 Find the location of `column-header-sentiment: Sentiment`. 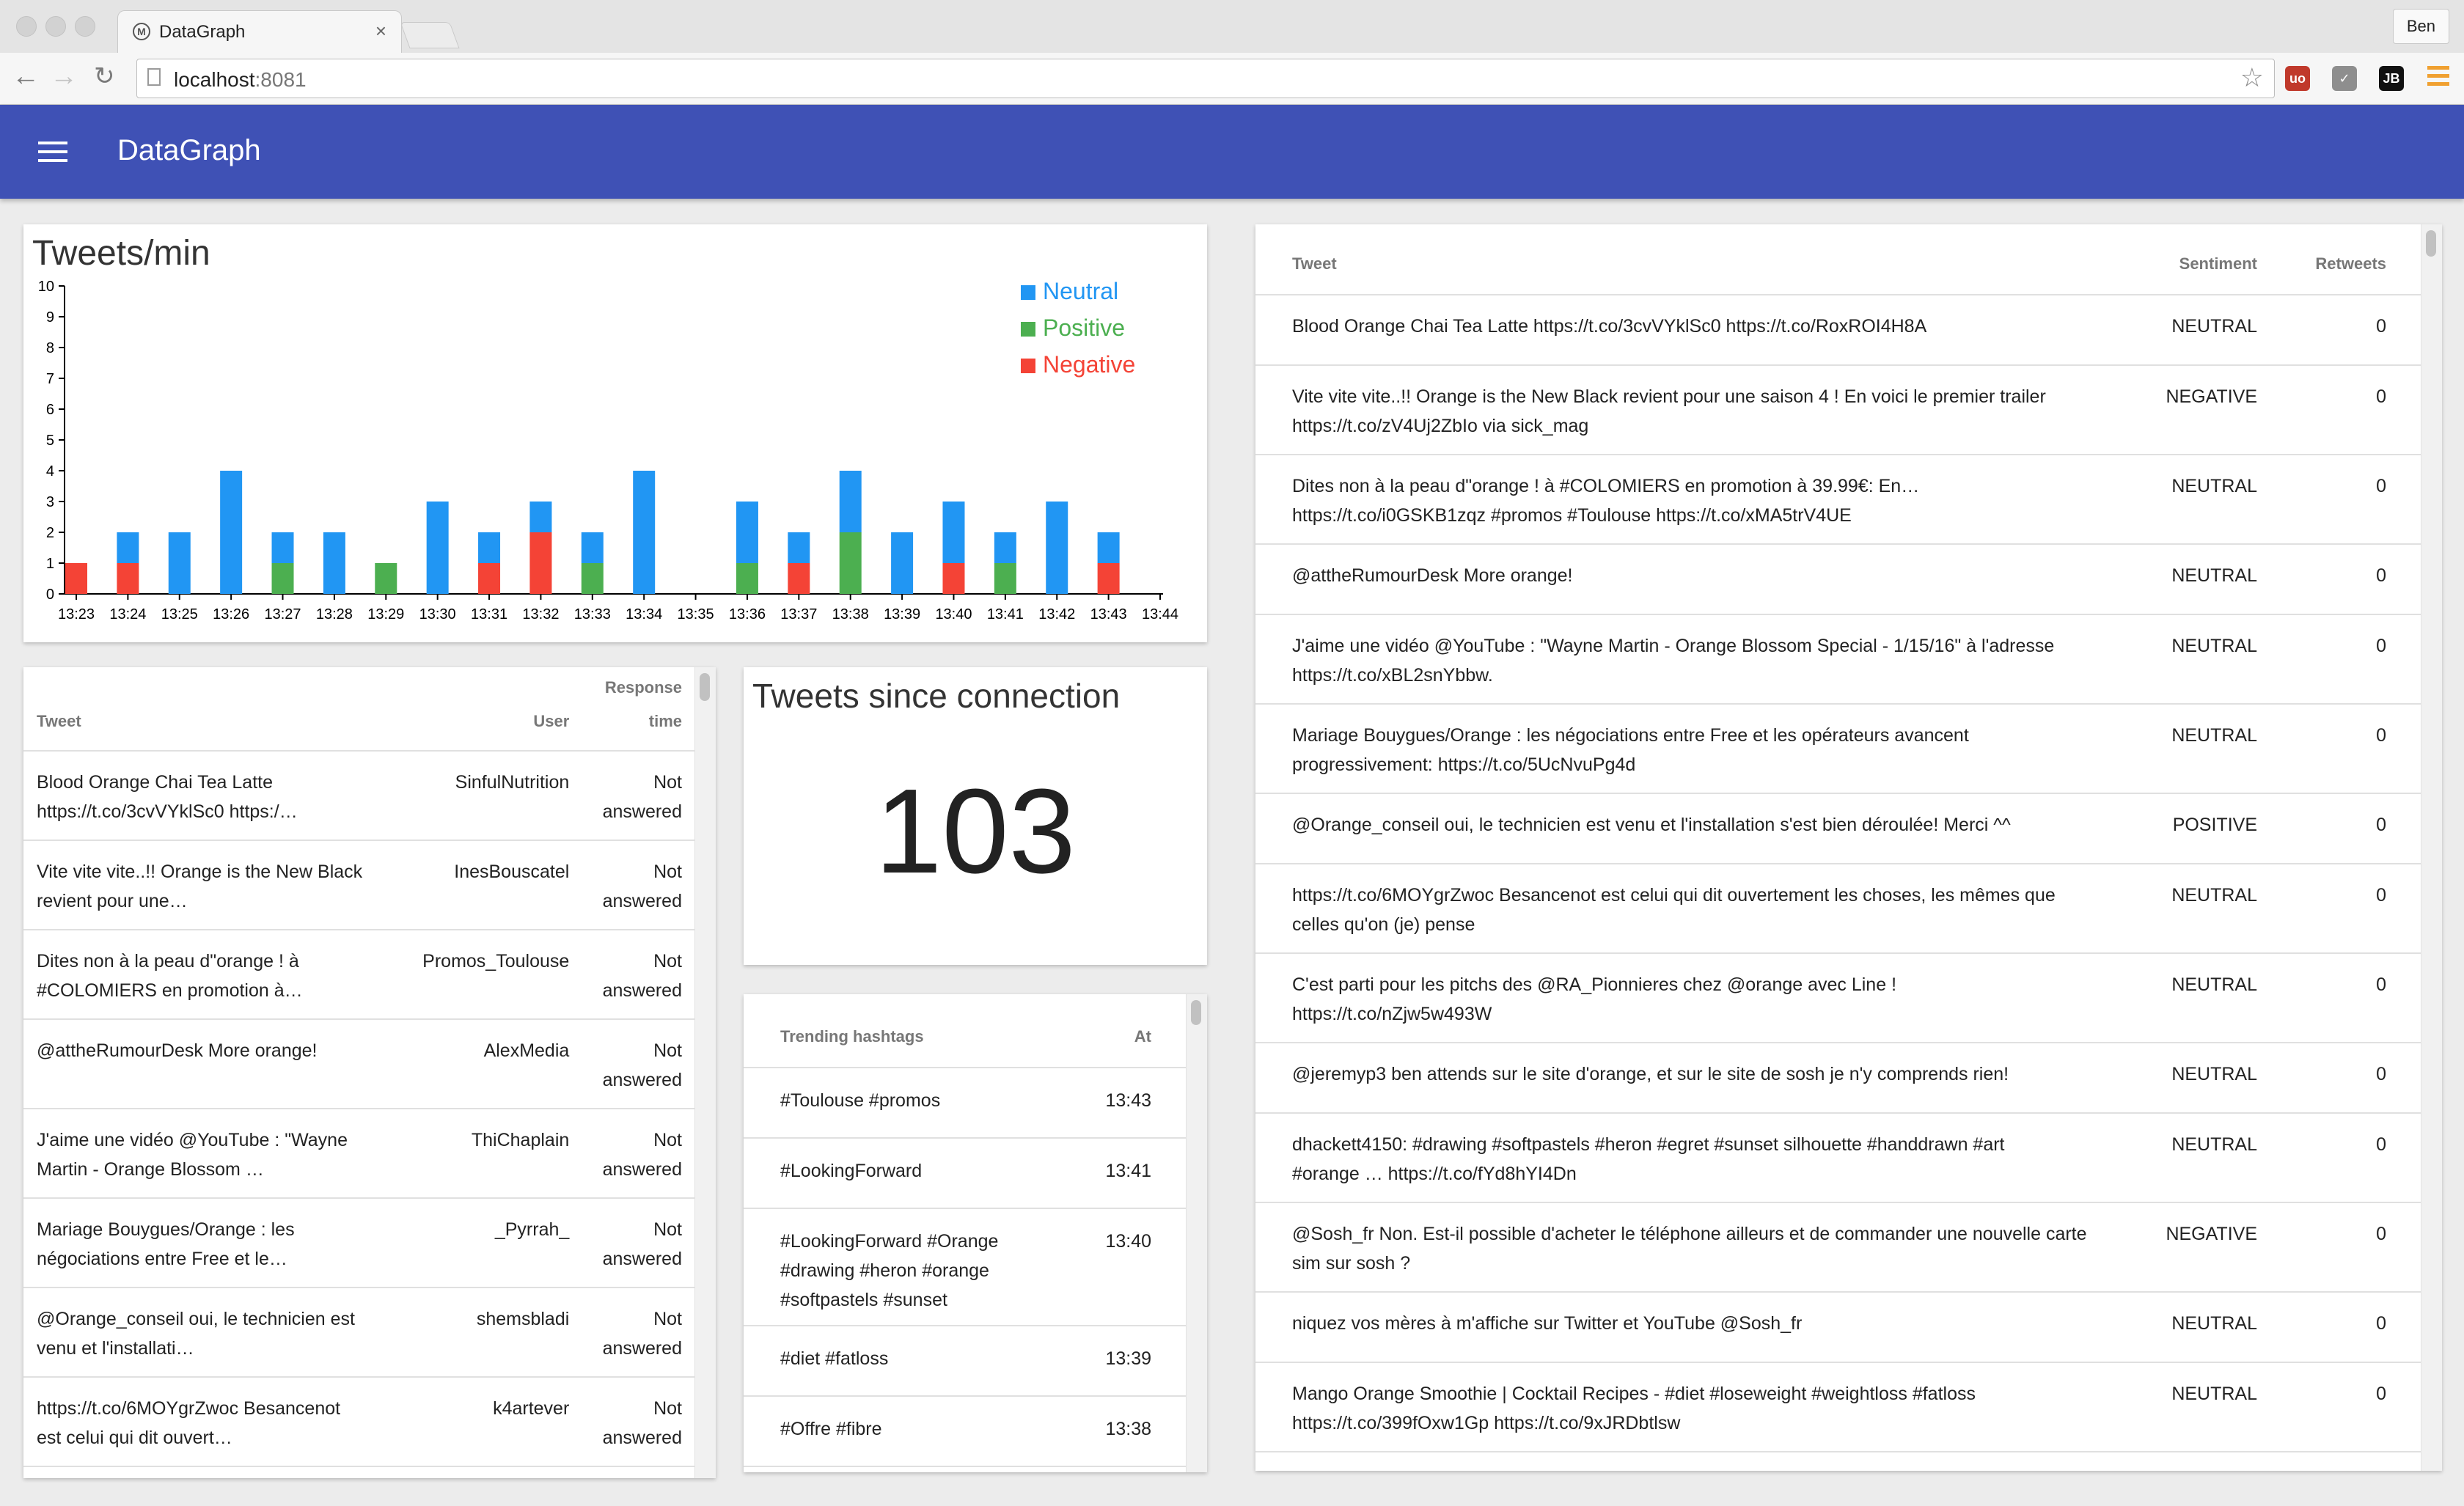

column-header-sentiment: Sentiment is located at coordinates (2202, 259).